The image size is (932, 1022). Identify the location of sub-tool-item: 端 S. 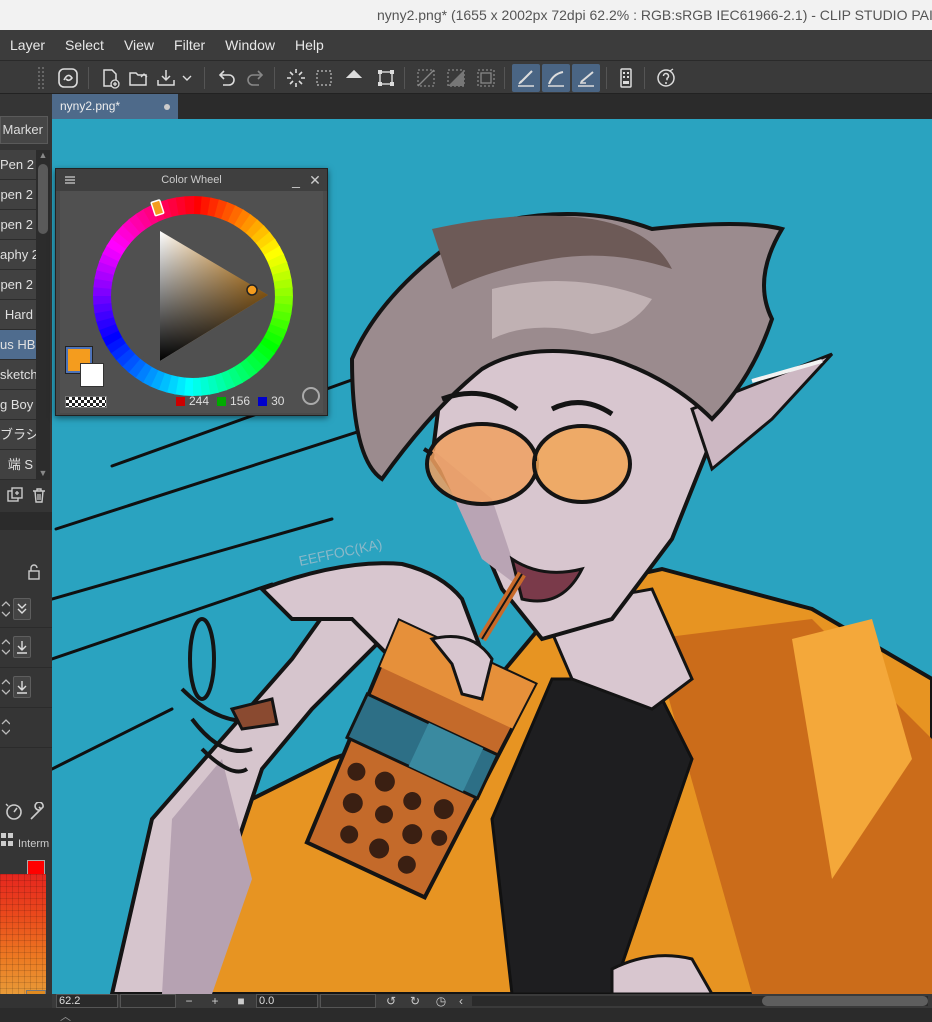
(18, 465).